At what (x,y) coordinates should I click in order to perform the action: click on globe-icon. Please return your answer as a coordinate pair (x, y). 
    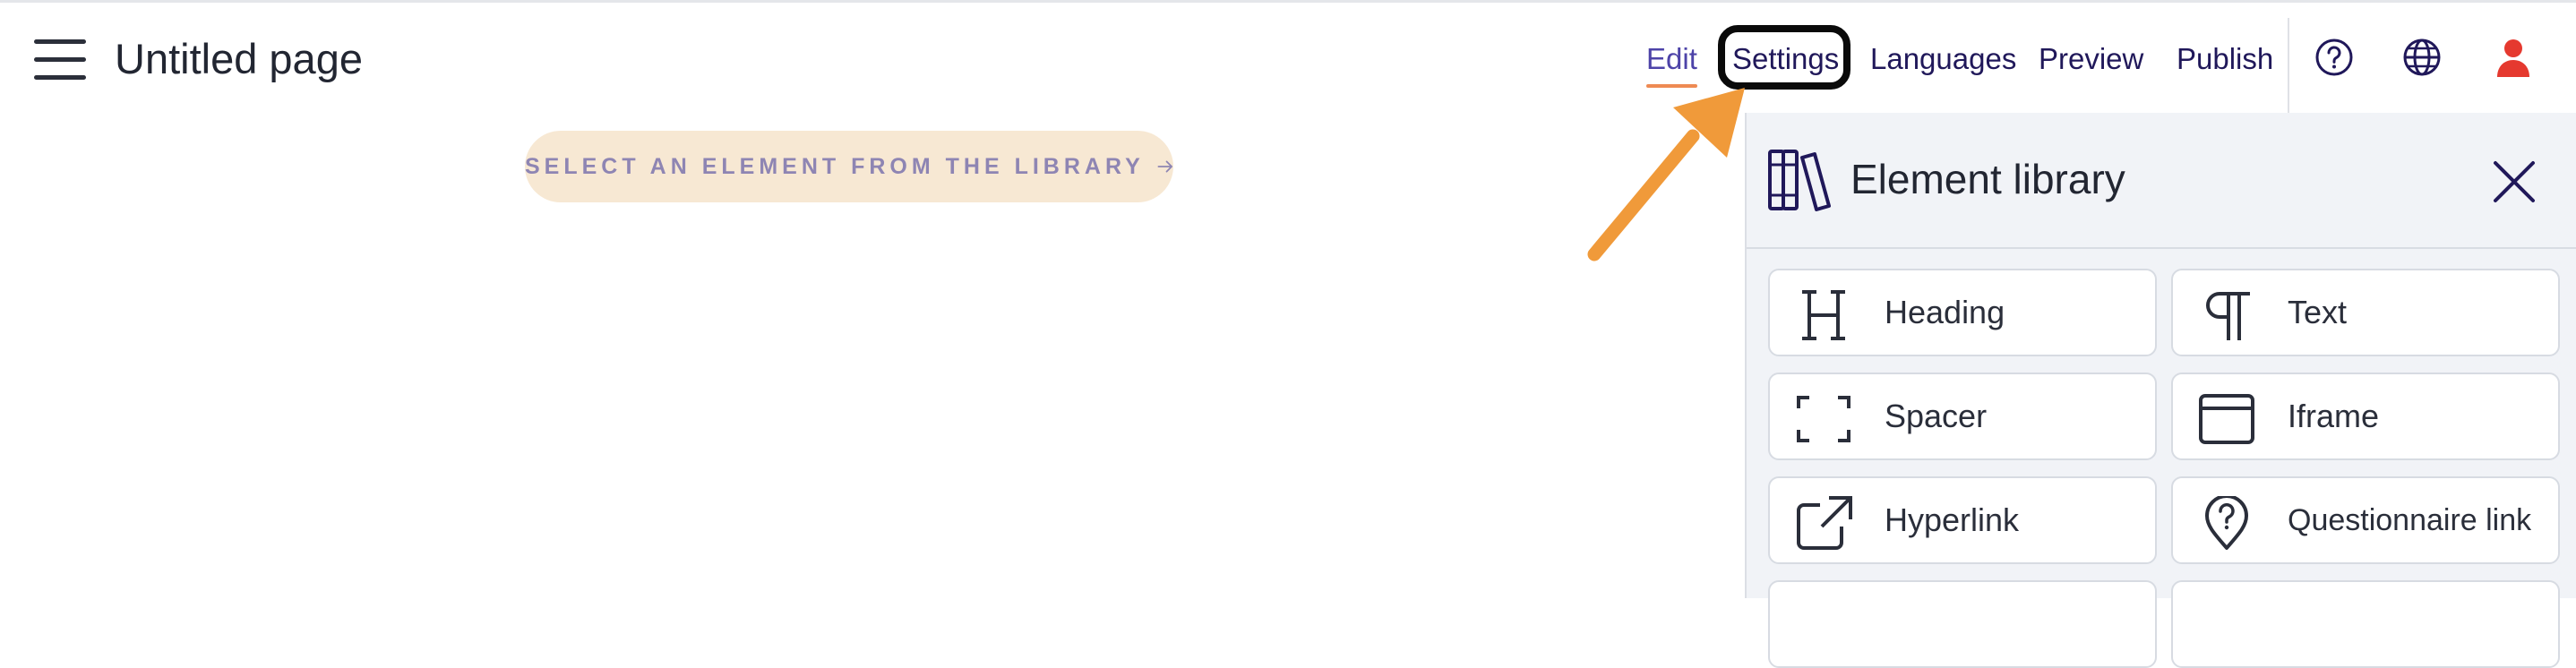
    Looking at the image, I should click on (2422, 58).